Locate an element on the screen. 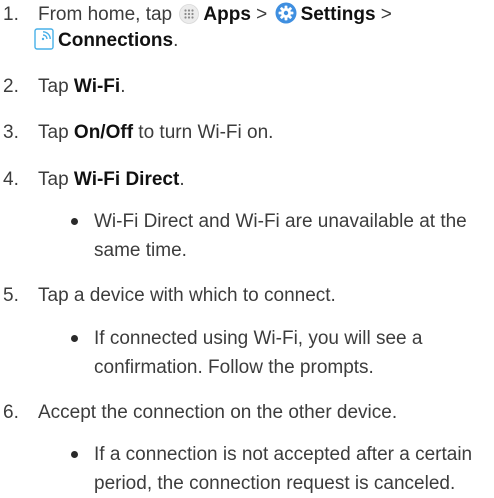  apps-grid-icon is located at coordinates (189, 14).